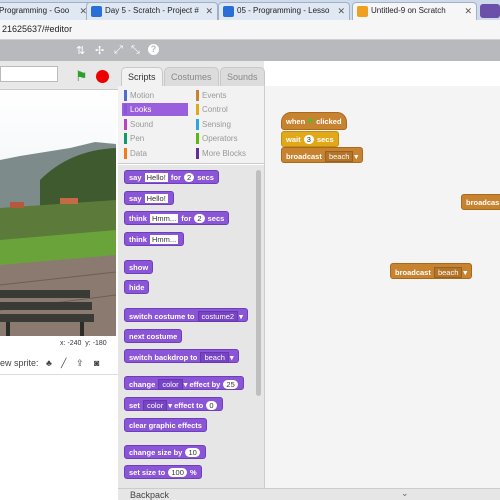  I want to click on label: effect by, so click(205, 384).